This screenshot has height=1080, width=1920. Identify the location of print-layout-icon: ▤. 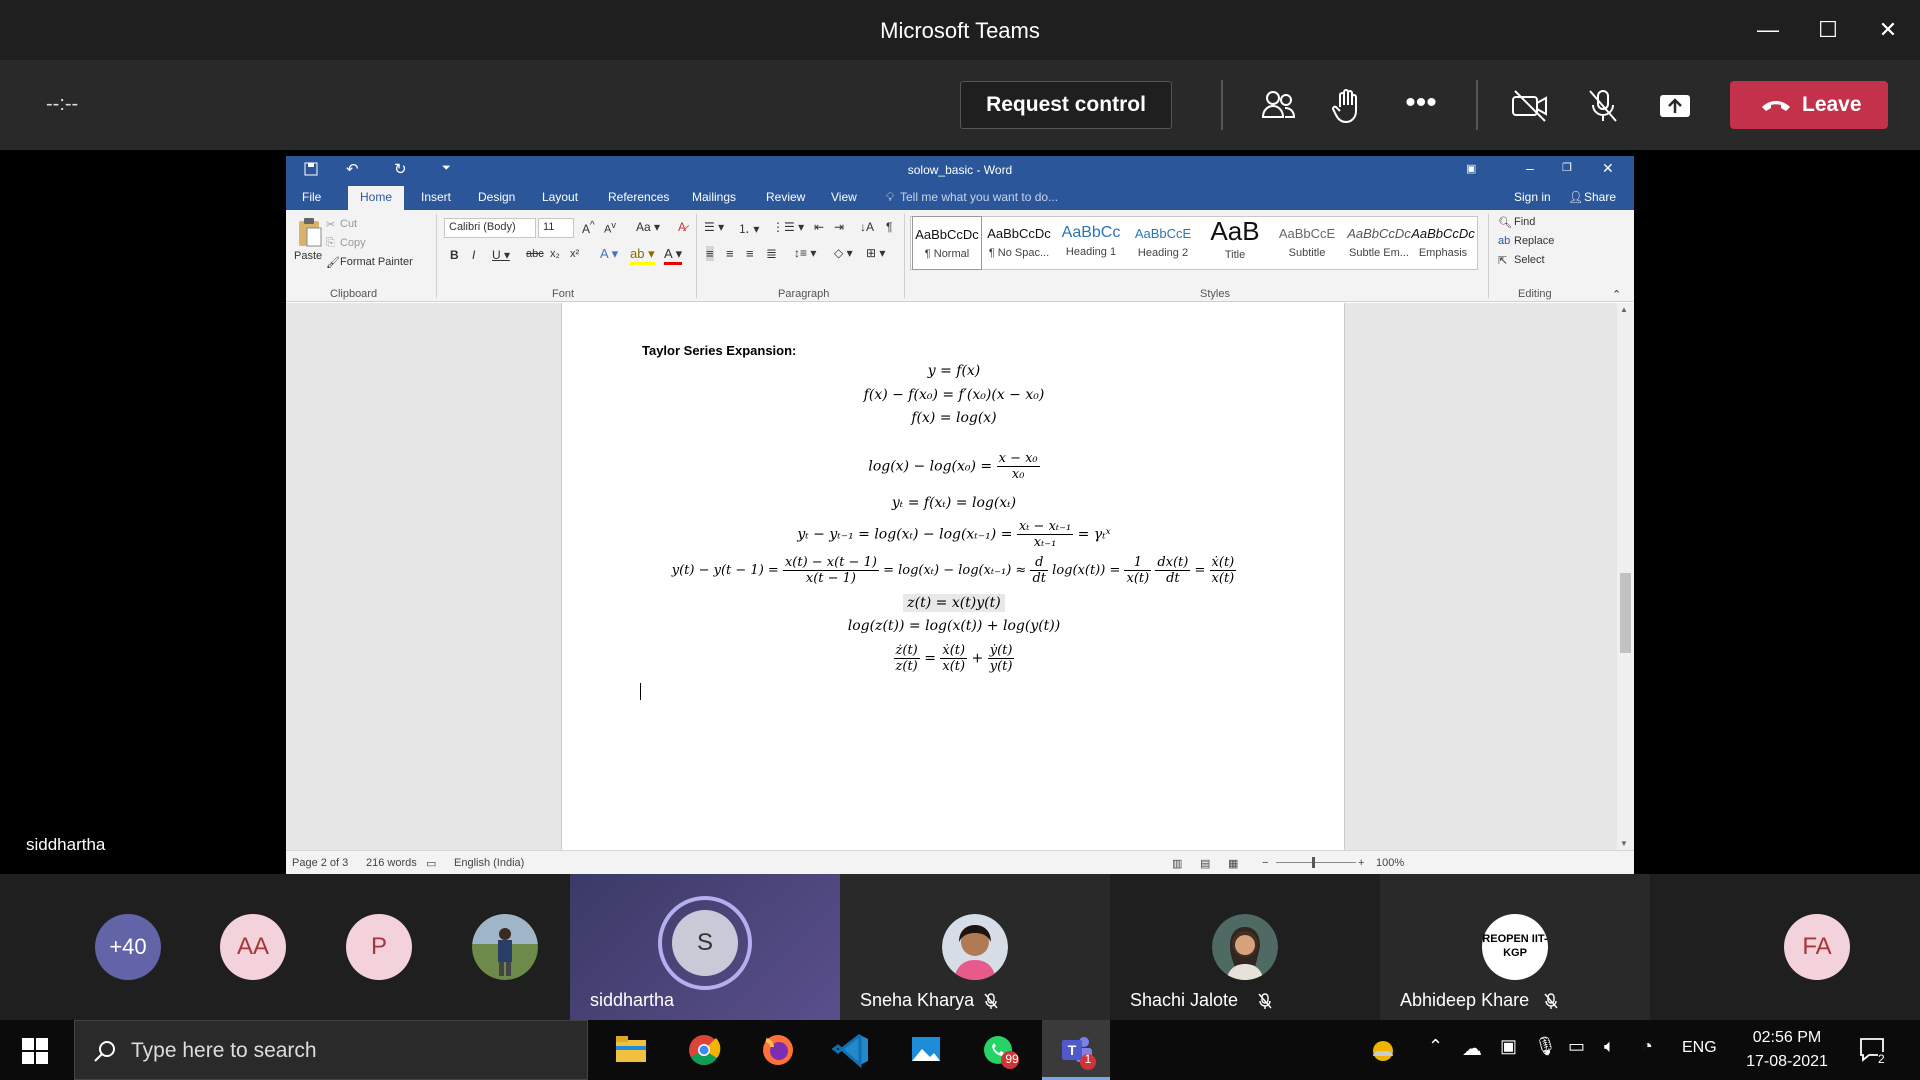
(1205, 863).